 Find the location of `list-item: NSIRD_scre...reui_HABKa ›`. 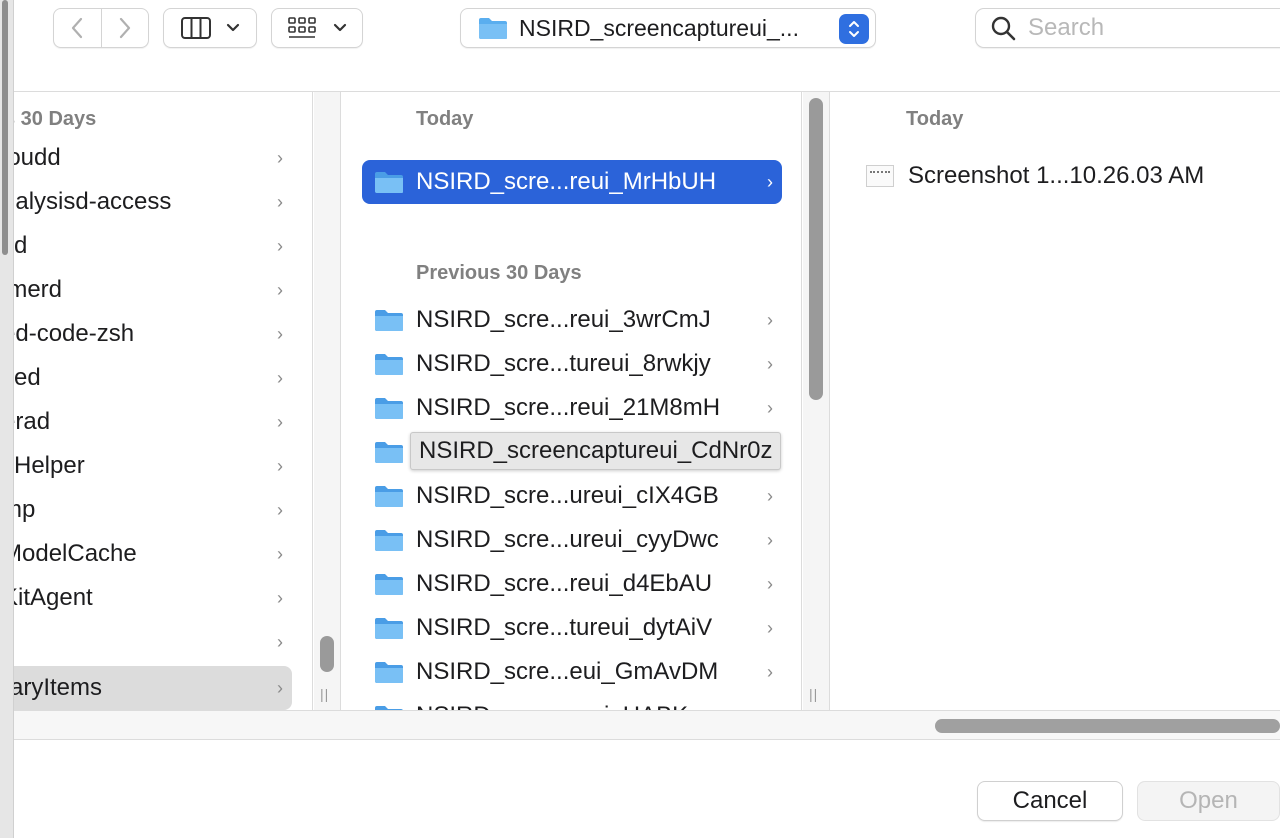

list-item: NSIRD_scre...reui_HABKa › is located at coordinates (572, 702).